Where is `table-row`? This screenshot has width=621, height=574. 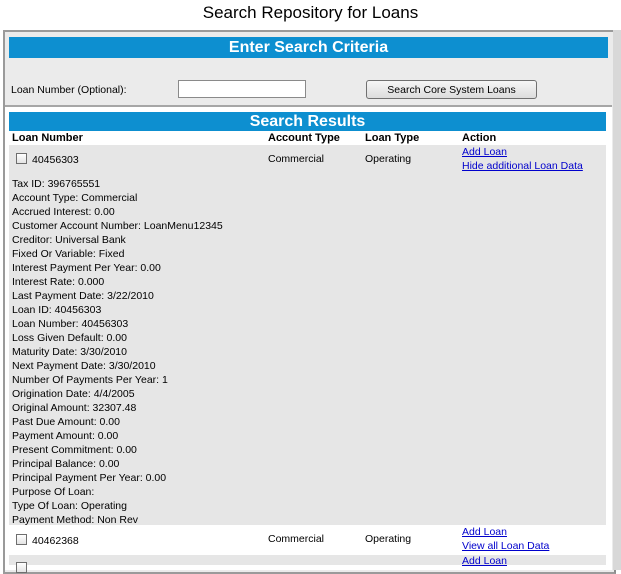 table-row is located at coordinates (307, 560).